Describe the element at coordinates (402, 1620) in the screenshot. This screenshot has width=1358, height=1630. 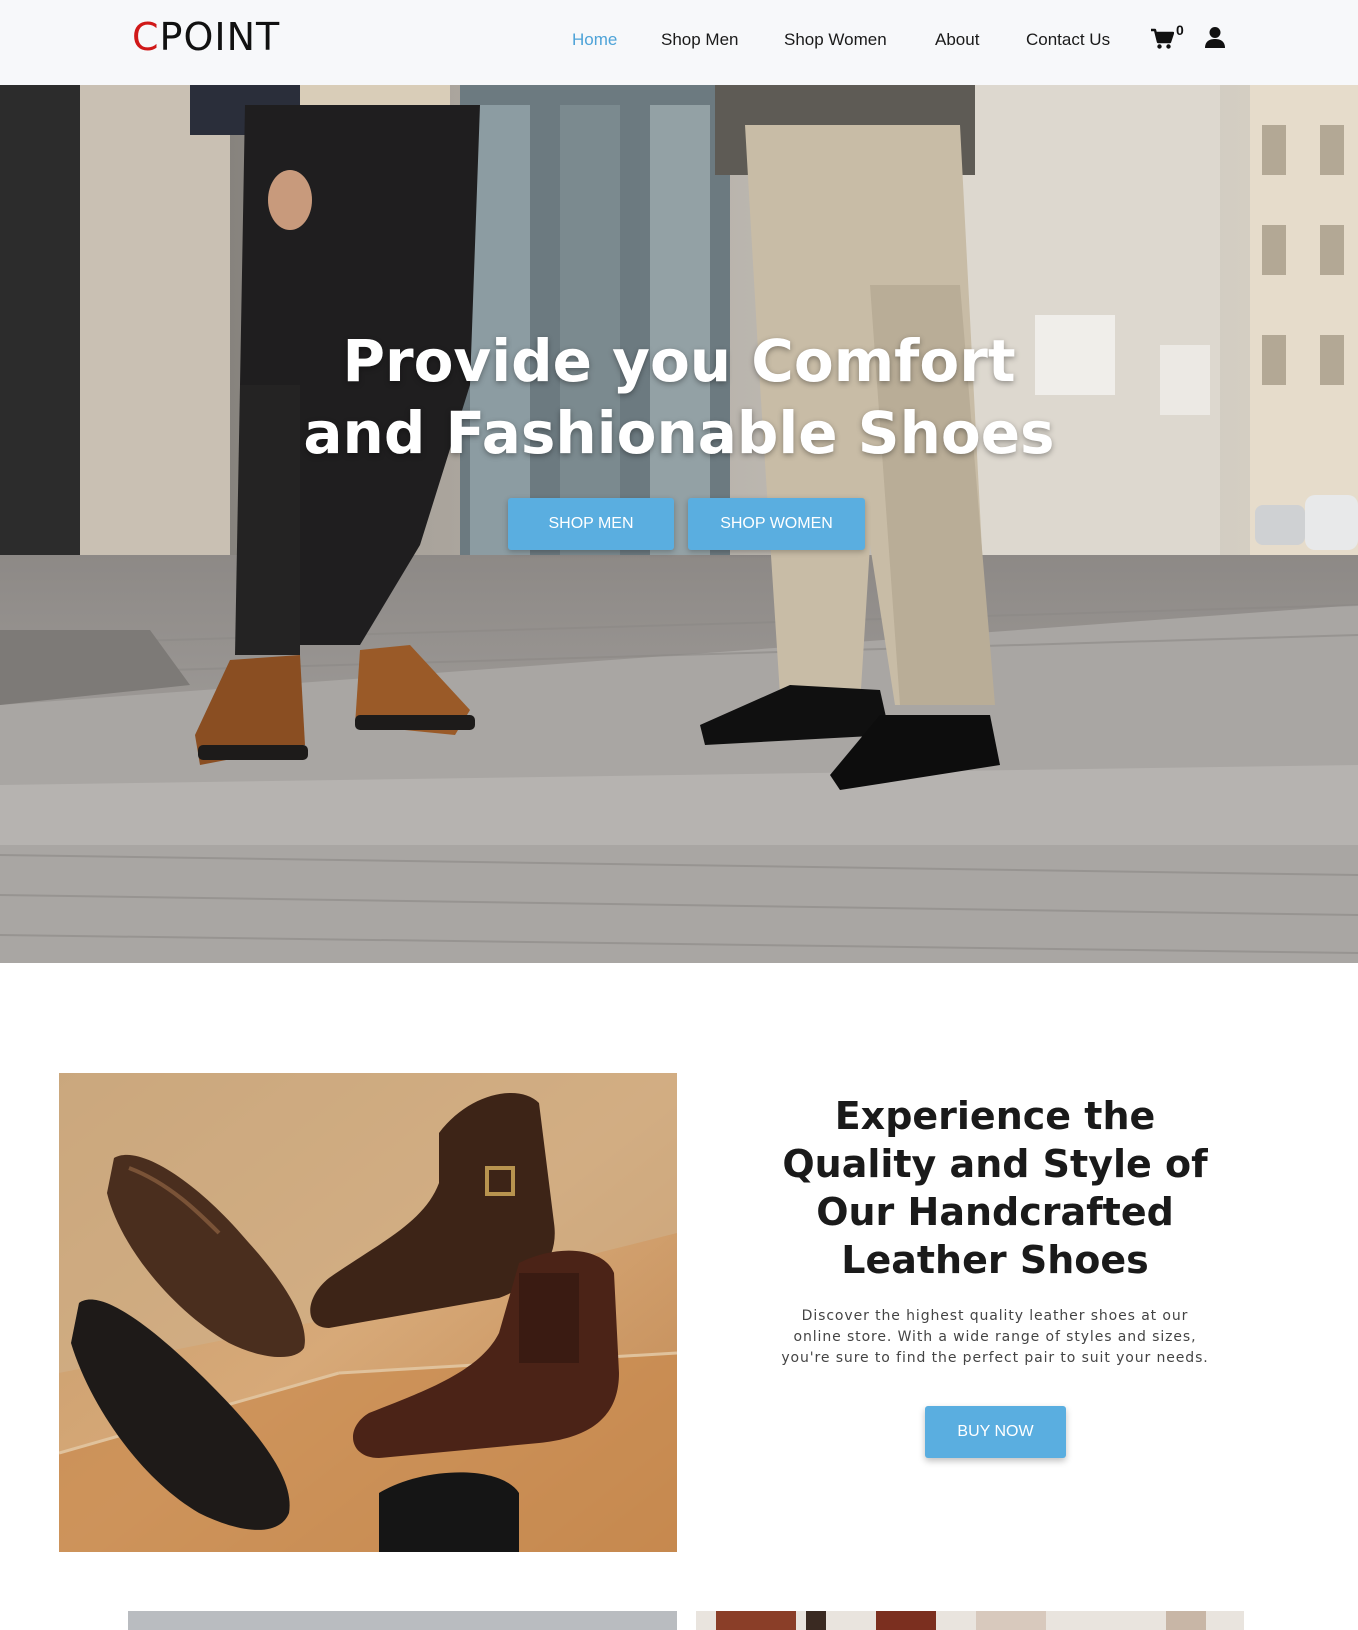
I see `category-image-left` at that location.